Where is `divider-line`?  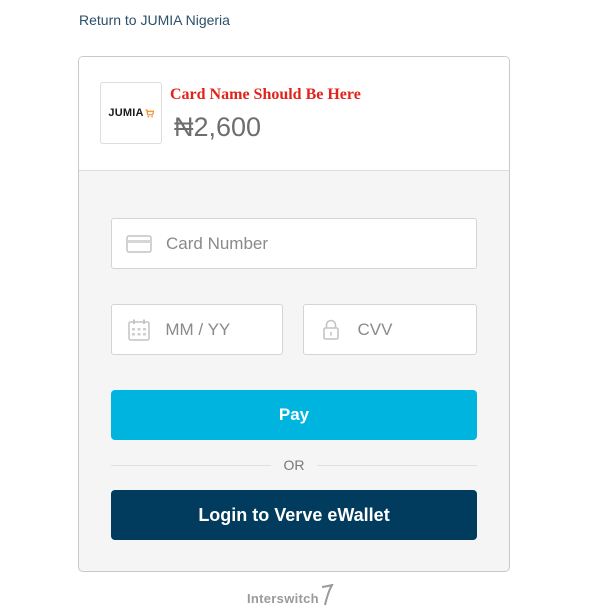
divider-line is located at coordinates (397, 465).